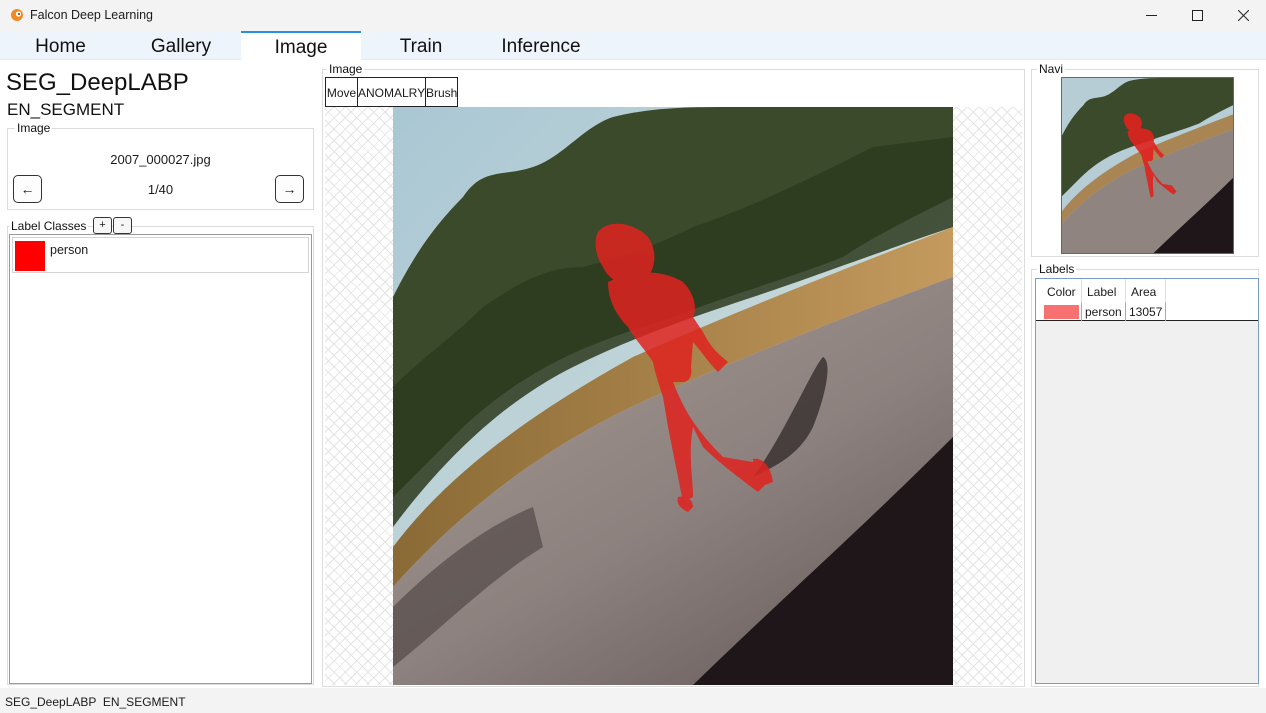 The width and height of the screenshot is (1266, 713). What do you see at coordinates (69, 250) in the screenshot?
I see `class-name: person` at bounding box center [69, 250].